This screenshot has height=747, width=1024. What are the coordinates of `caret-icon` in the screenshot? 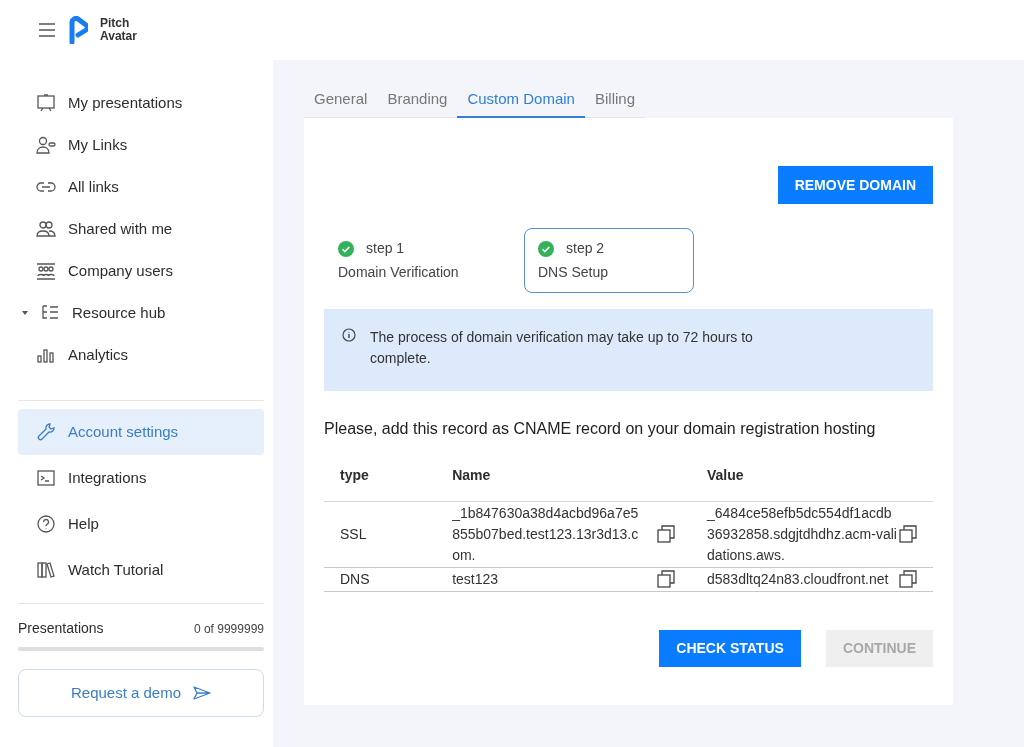 It's located at (25, 313).